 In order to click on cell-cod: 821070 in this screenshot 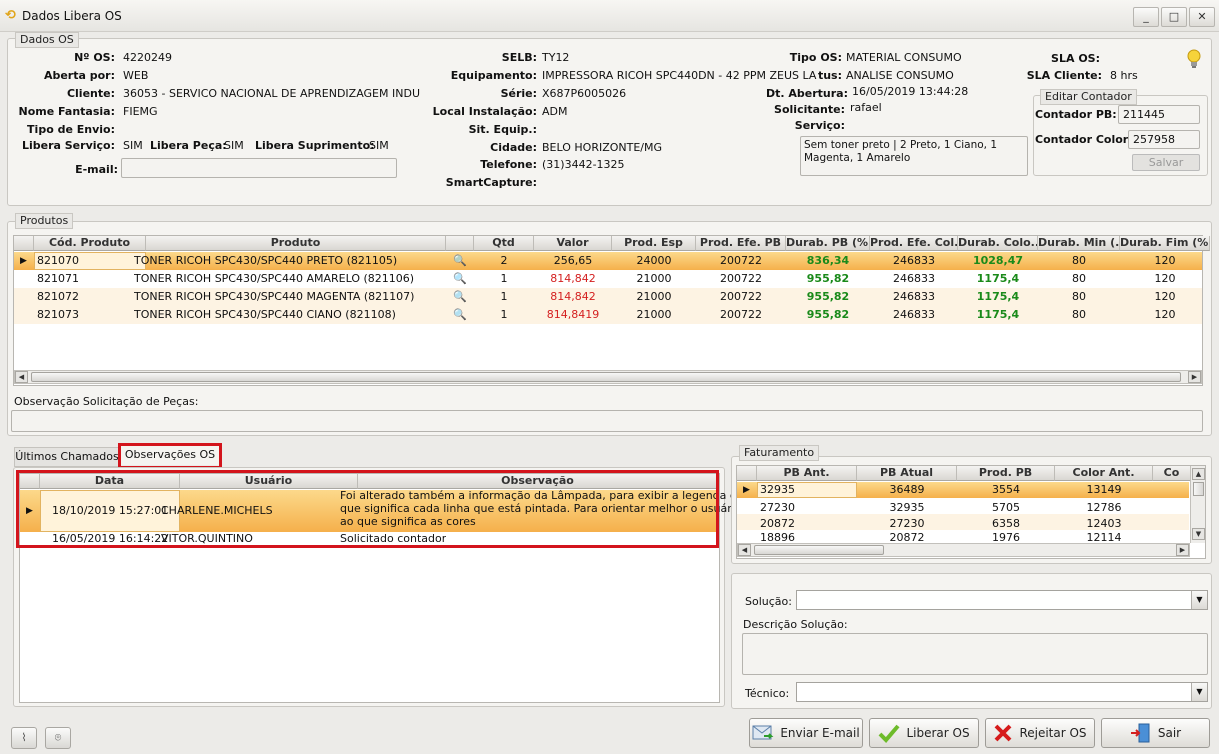, I will do `click(58, 261)`.